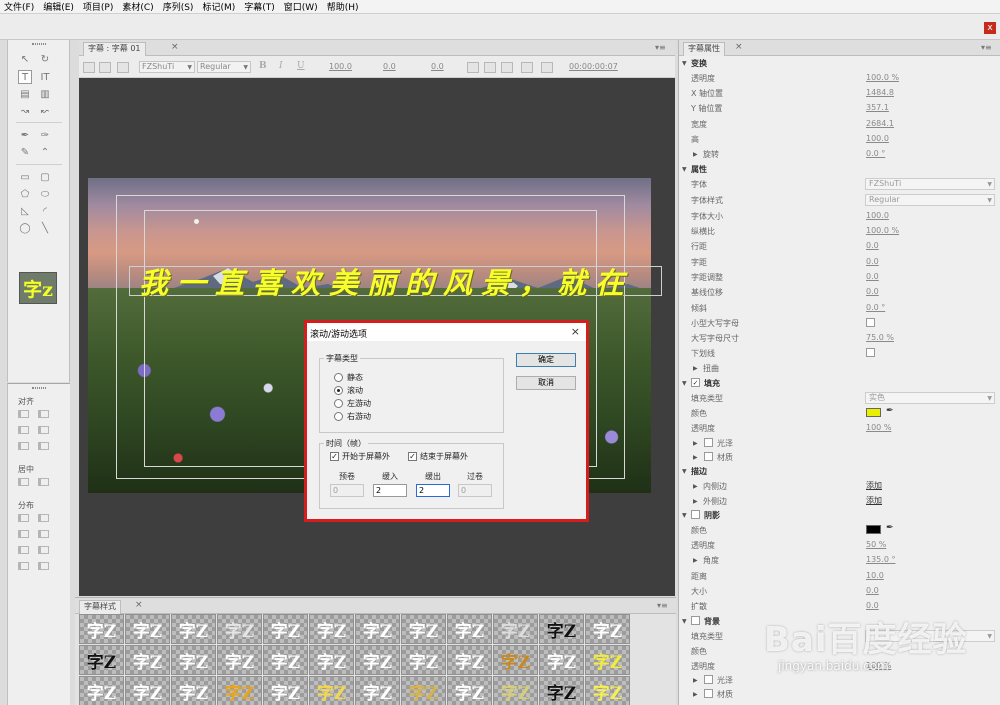  What do you see at coordinates (281, 66) in the screenshot?
I see `italic-button: I` at bounding box center [281, 66].